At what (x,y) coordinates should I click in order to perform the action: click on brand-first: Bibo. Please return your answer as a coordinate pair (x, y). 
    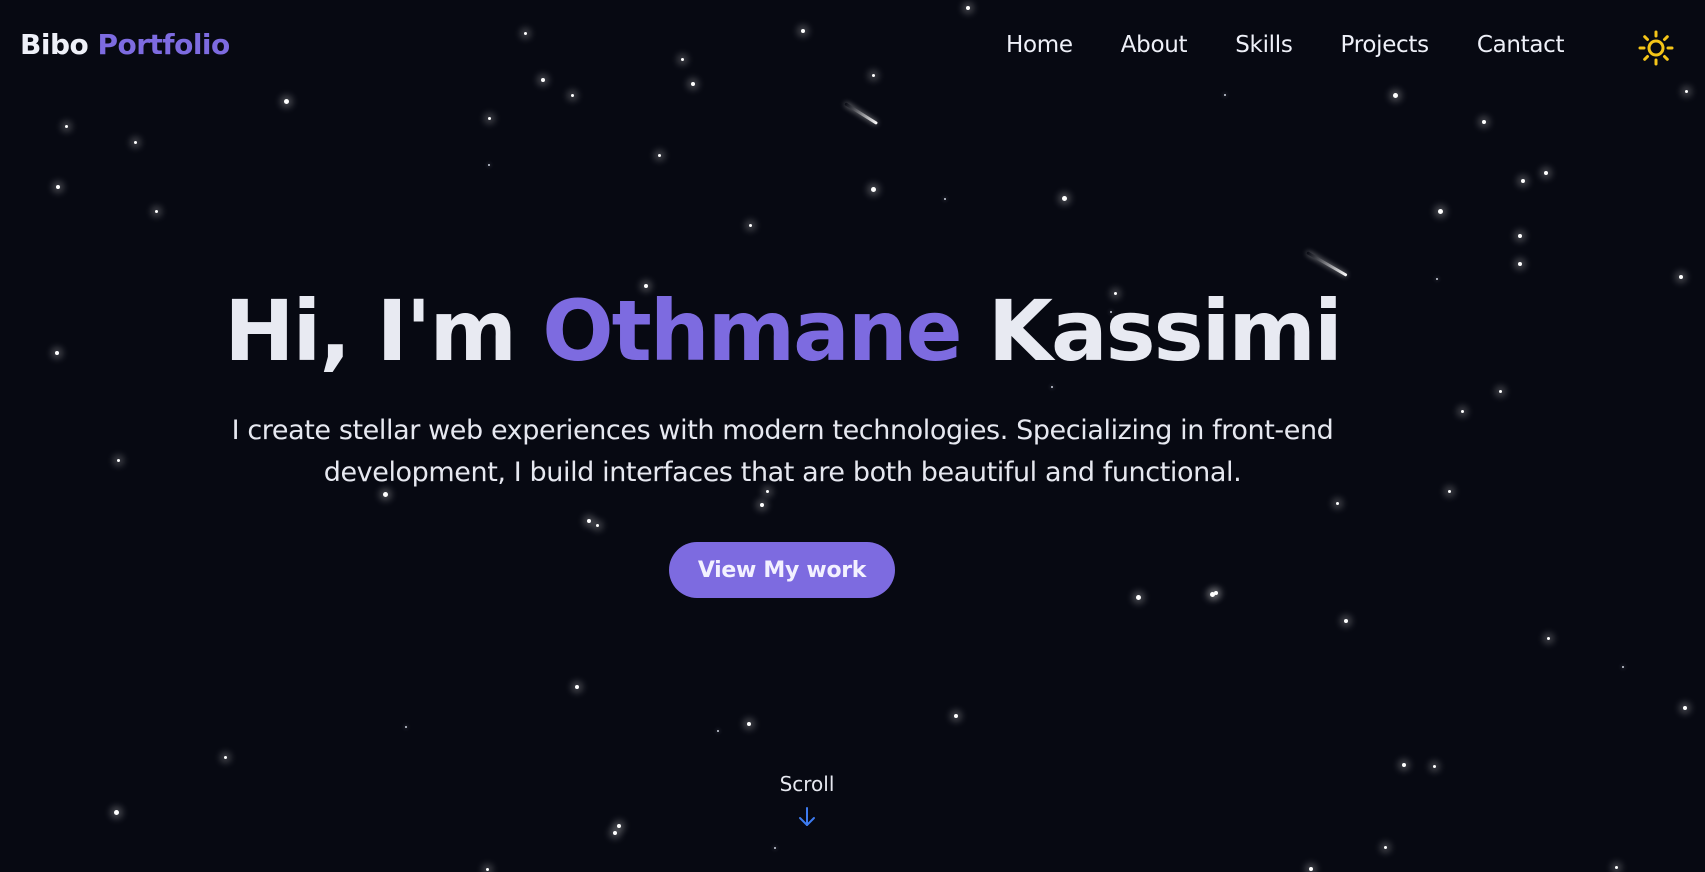
    Looking at the image, I should click on (54, 44).